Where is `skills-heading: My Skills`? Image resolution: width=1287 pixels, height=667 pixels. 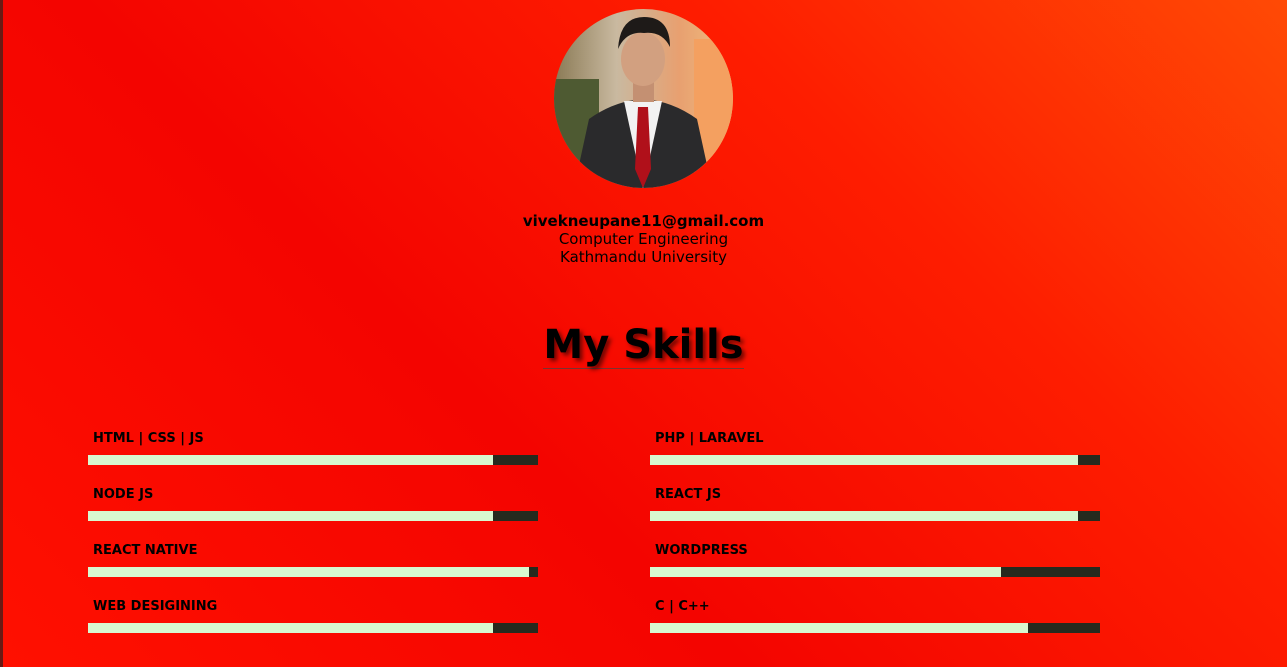 skills-heading: My Skills is located at coordinates (643, 345).